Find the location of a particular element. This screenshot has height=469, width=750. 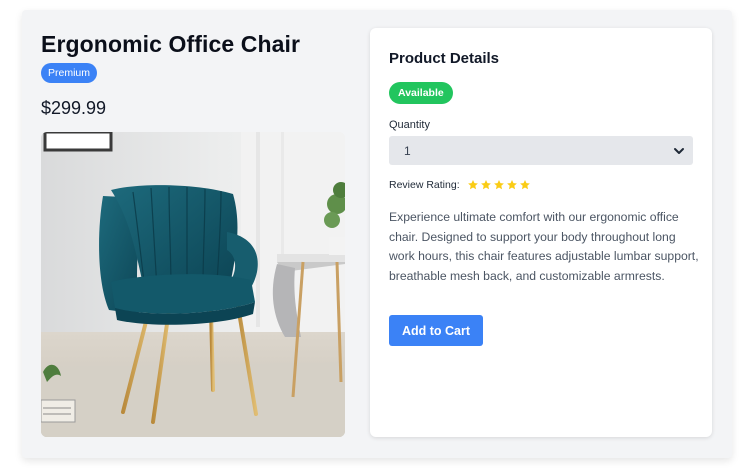

quantity-label: Quantity is located at coordinates (409, 125).